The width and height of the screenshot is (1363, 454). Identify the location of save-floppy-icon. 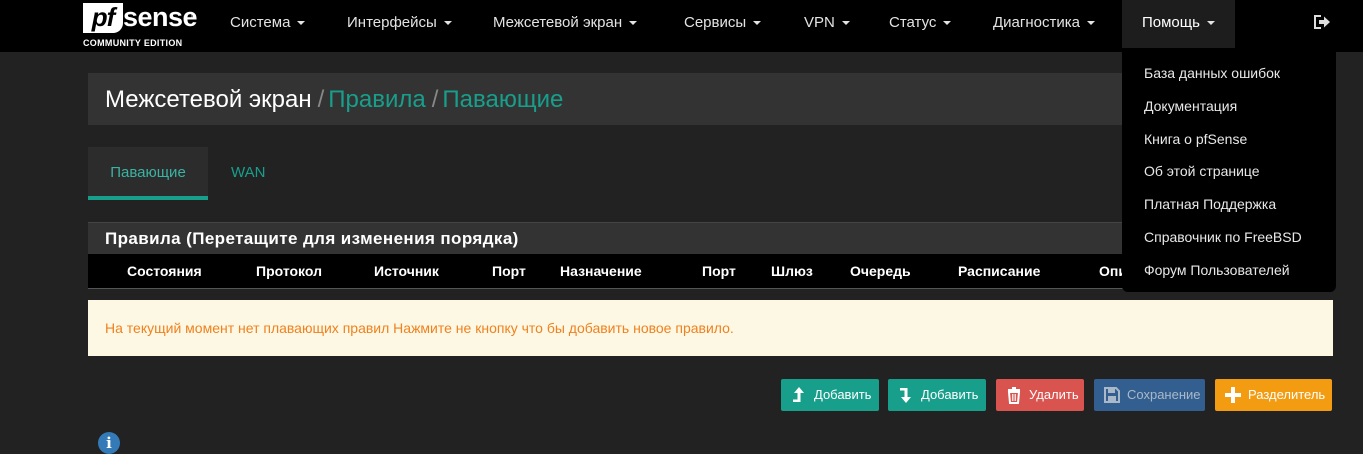
(1112, 395).